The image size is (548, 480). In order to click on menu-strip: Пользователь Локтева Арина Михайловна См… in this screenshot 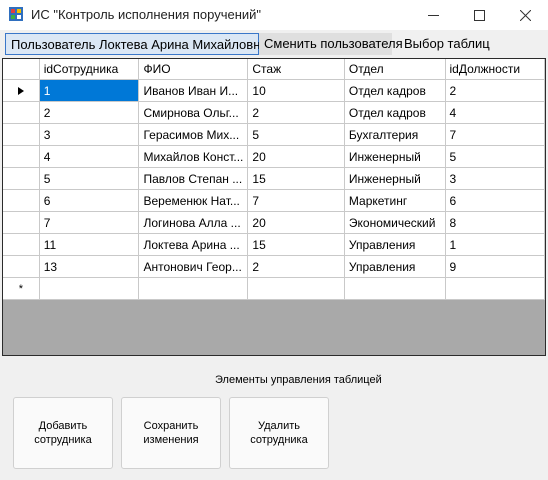, I will do `click(274, 44)`.